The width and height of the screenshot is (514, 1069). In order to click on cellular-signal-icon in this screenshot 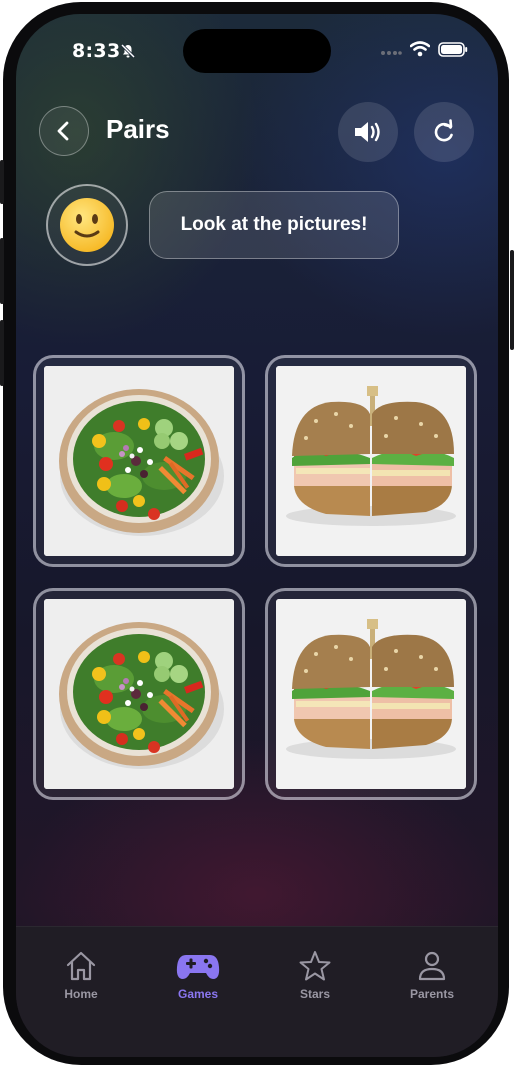, I will do `click(391, 51)`.